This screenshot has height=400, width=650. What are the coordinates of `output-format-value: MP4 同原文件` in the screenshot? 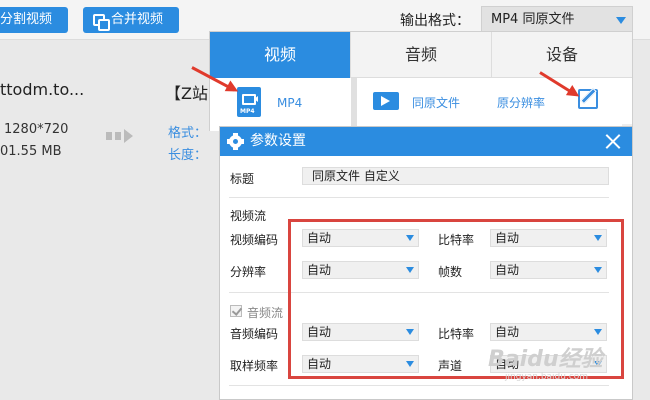 It's located at (533, 19).